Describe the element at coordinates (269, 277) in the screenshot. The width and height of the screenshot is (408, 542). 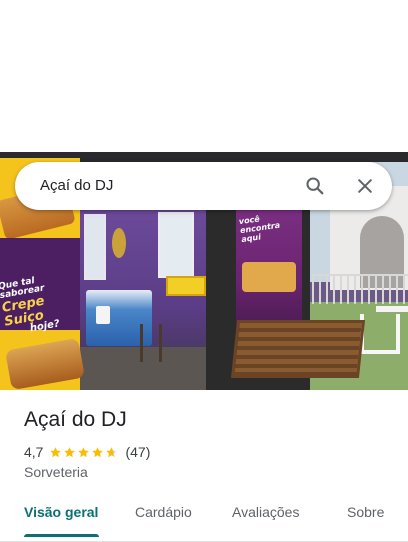
I see `poster-food` at that location.